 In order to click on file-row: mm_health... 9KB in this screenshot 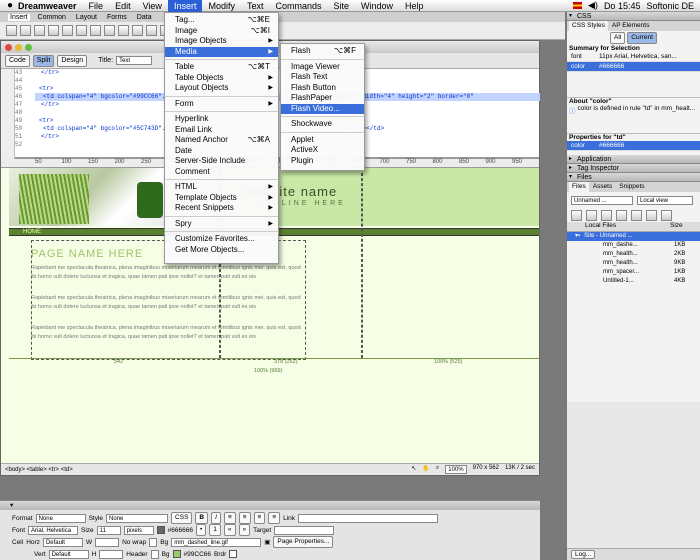, I will do `click(633, 263)`.